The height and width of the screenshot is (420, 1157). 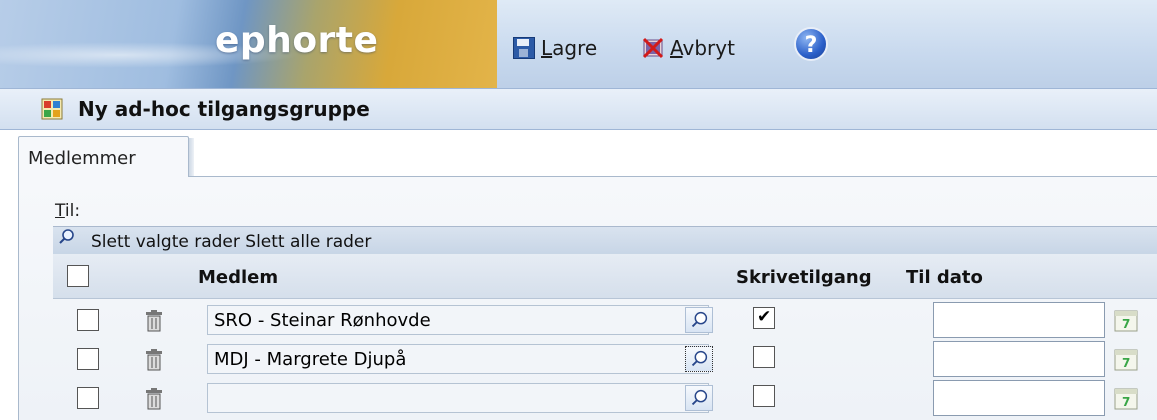 I want to click on table-toolbar: Slett valgte rader Slett alle rader, so click(x=605, y=240).